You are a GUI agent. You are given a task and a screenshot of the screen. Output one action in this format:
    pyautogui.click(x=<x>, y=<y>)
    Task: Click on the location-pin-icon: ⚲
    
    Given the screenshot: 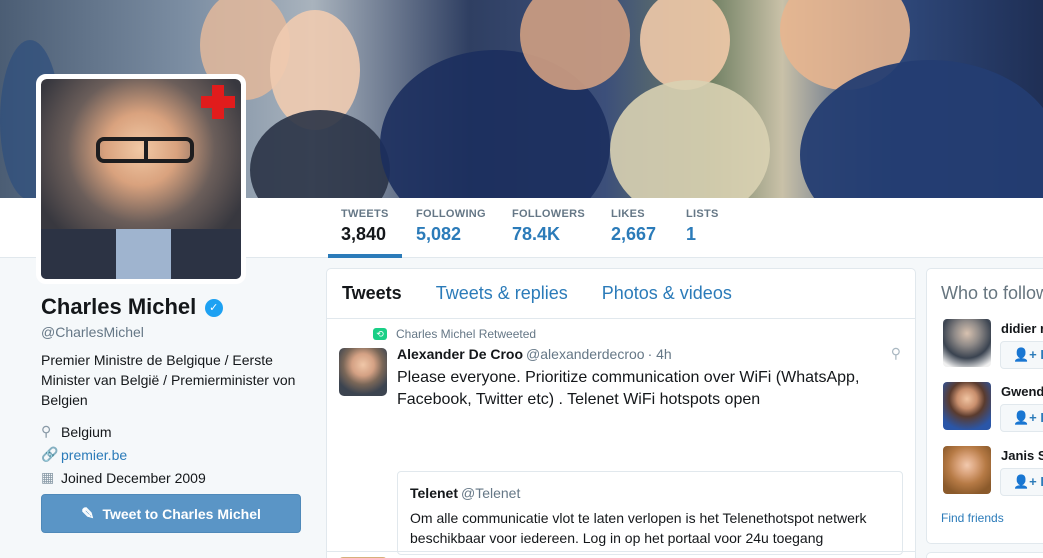 What is the action you would take?
    pyautogui.click(x=46, y=431)
    